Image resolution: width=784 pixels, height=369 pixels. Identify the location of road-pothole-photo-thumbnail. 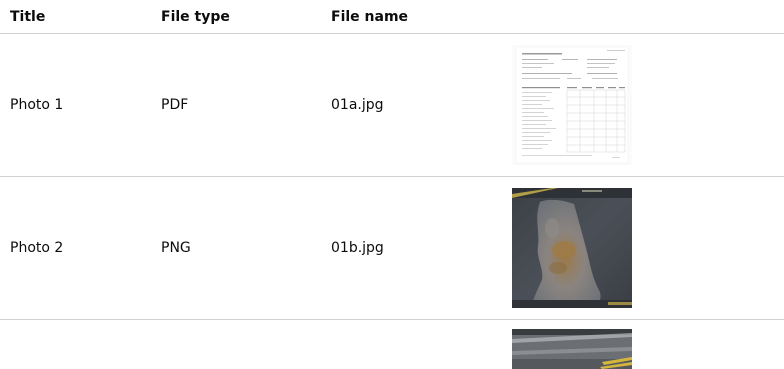
(572, 248).